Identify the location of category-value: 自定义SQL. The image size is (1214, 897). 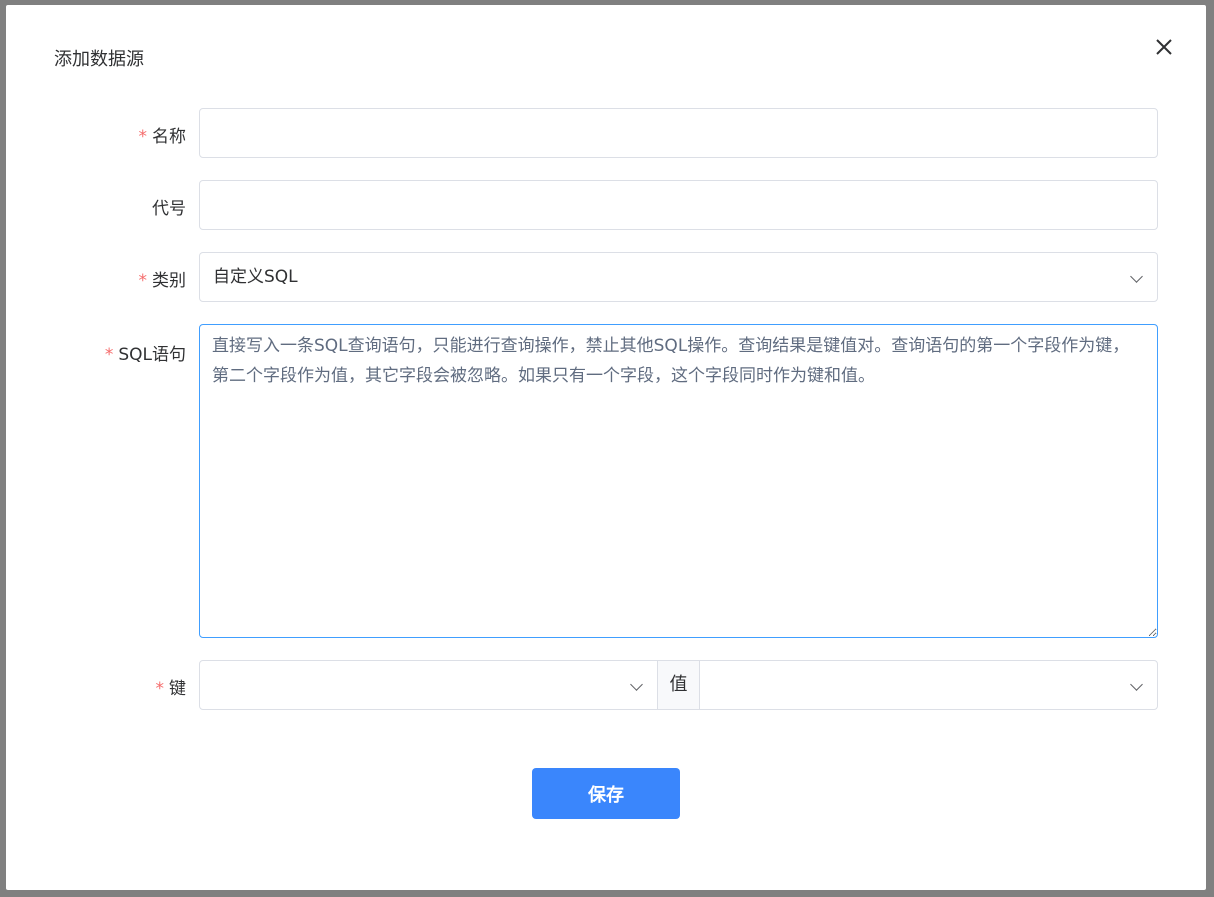
(255, 277).